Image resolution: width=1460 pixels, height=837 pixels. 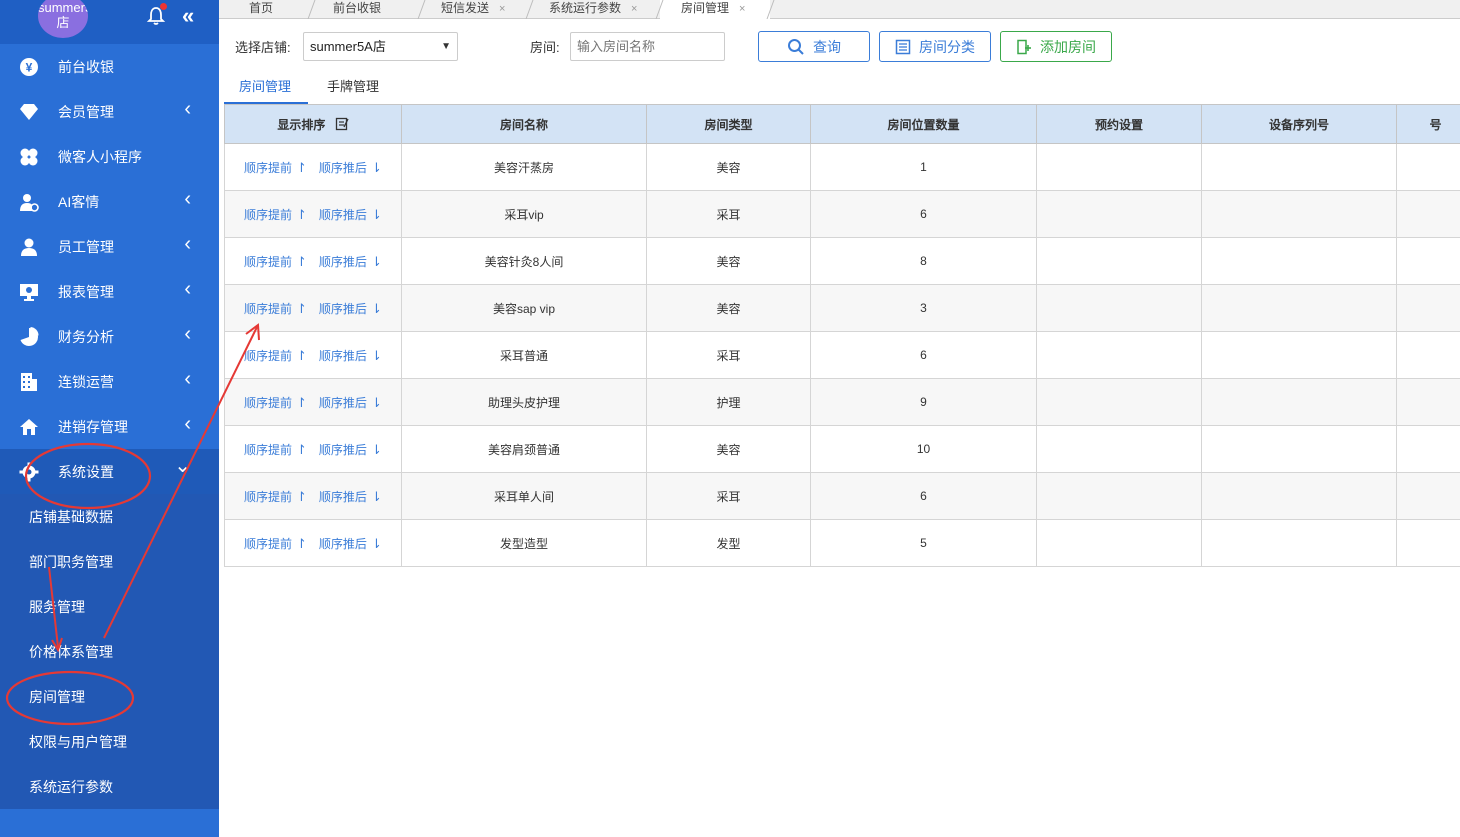 I want to click on room-name-cell: 发型造型, so click(x=524, y=543).